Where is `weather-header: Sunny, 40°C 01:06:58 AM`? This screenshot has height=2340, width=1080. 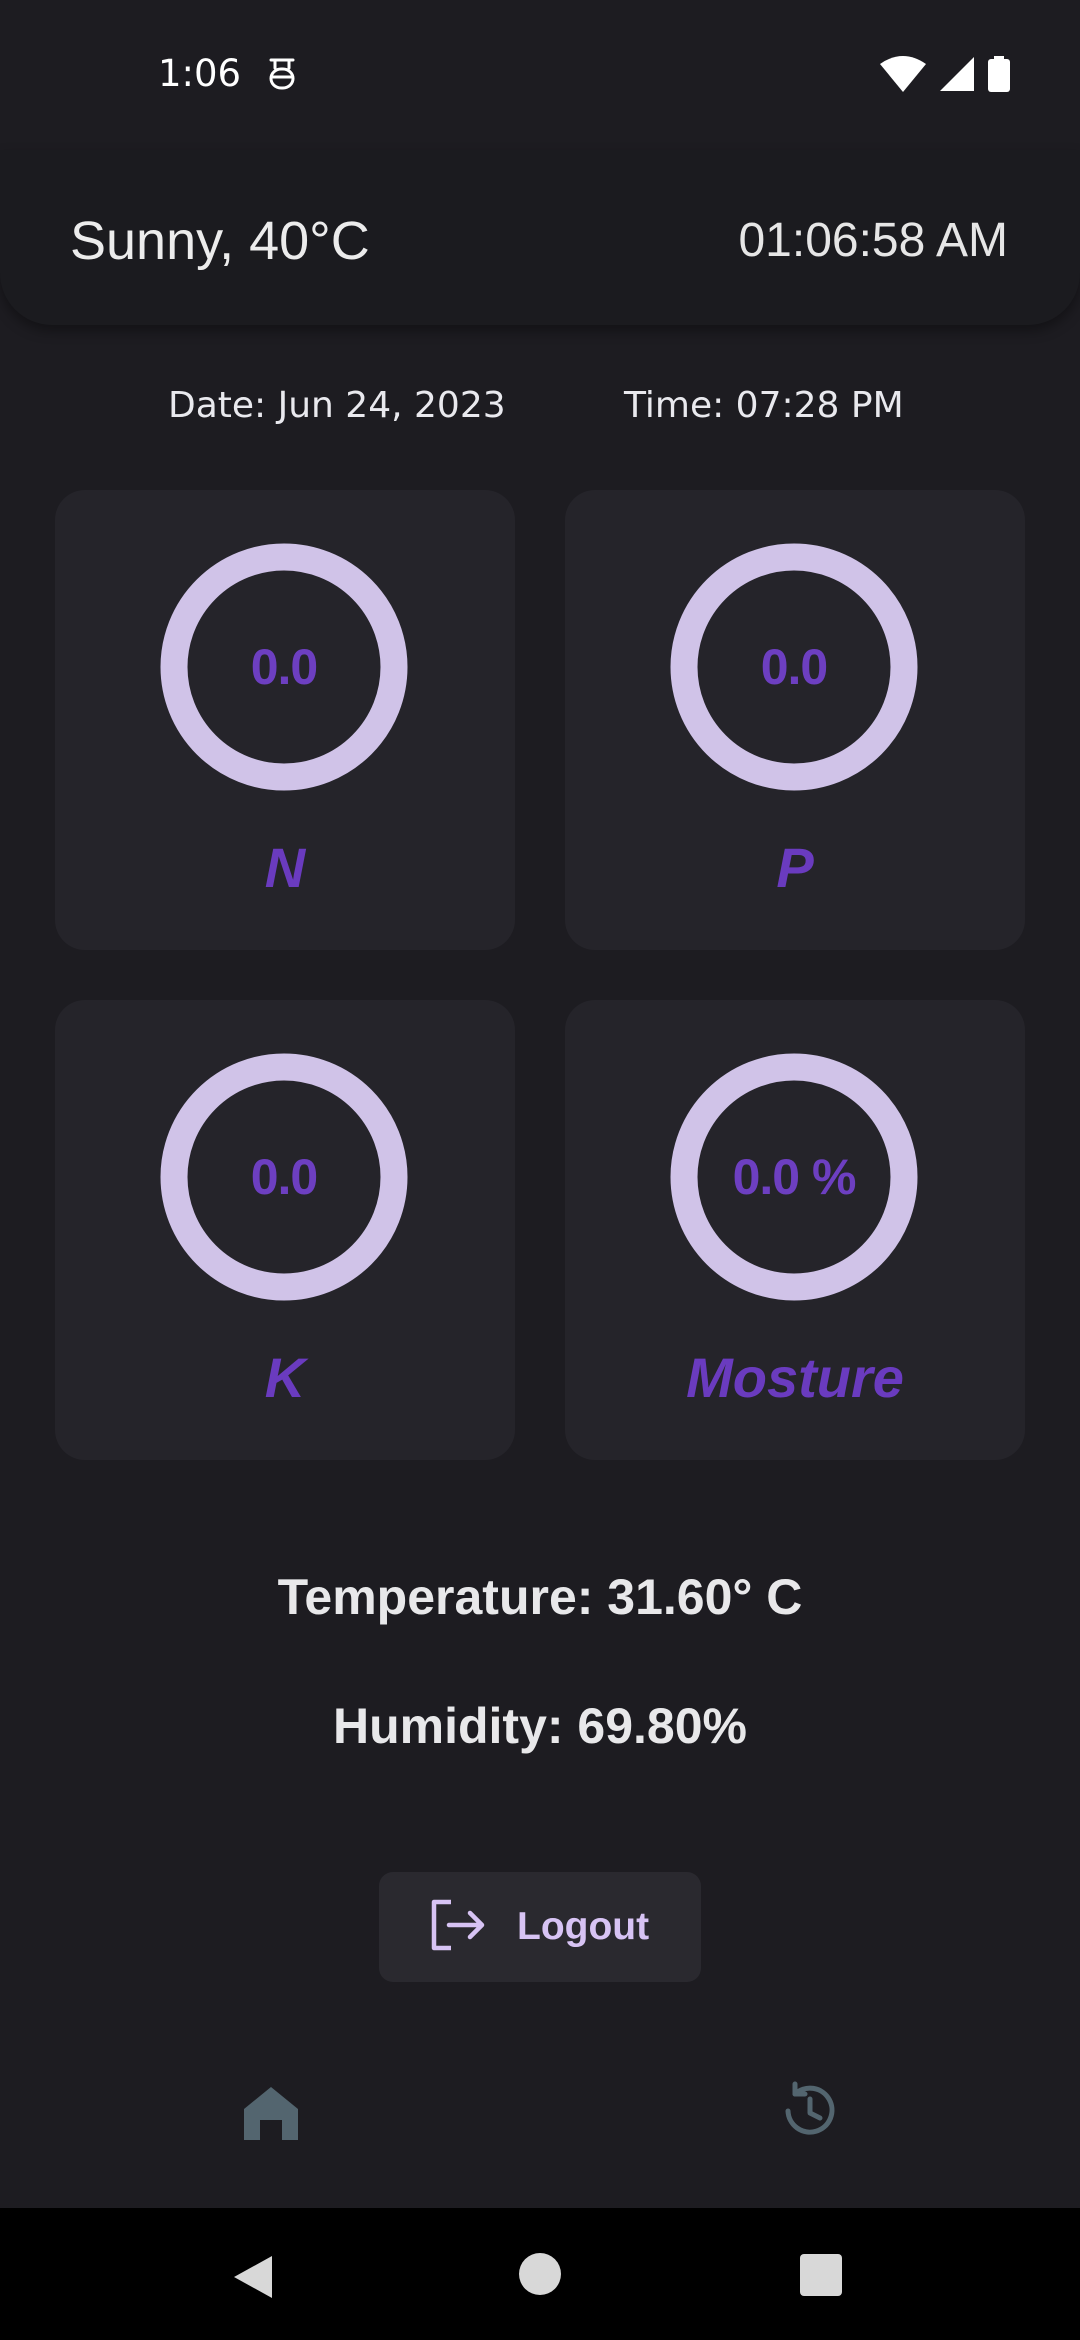
weather-header: Sunny, 40°C 01:06:58 AM is located at coordinates (540, 237).